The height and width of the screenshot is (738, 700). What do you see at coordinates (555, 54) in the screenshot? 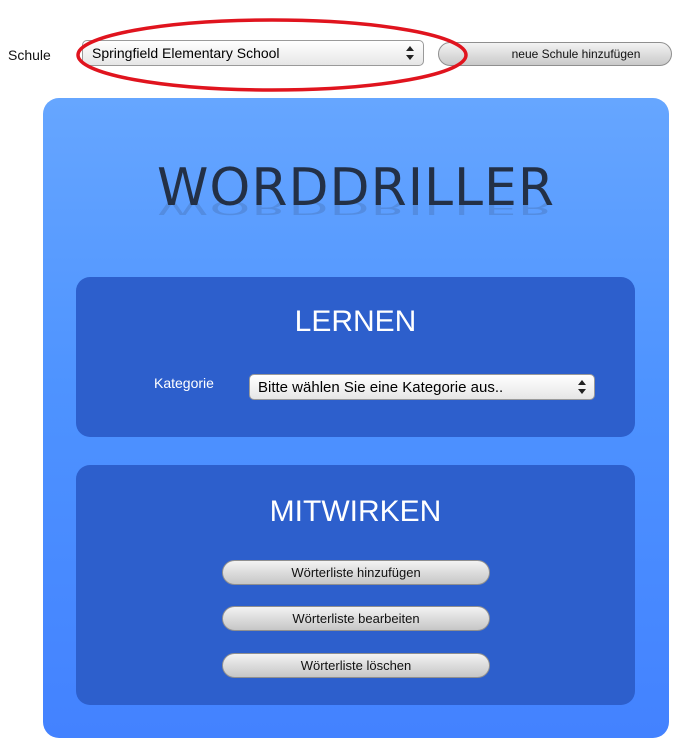
I see `add-school-button: neue Schule hinzufügen` at bounding box center [555, 54].